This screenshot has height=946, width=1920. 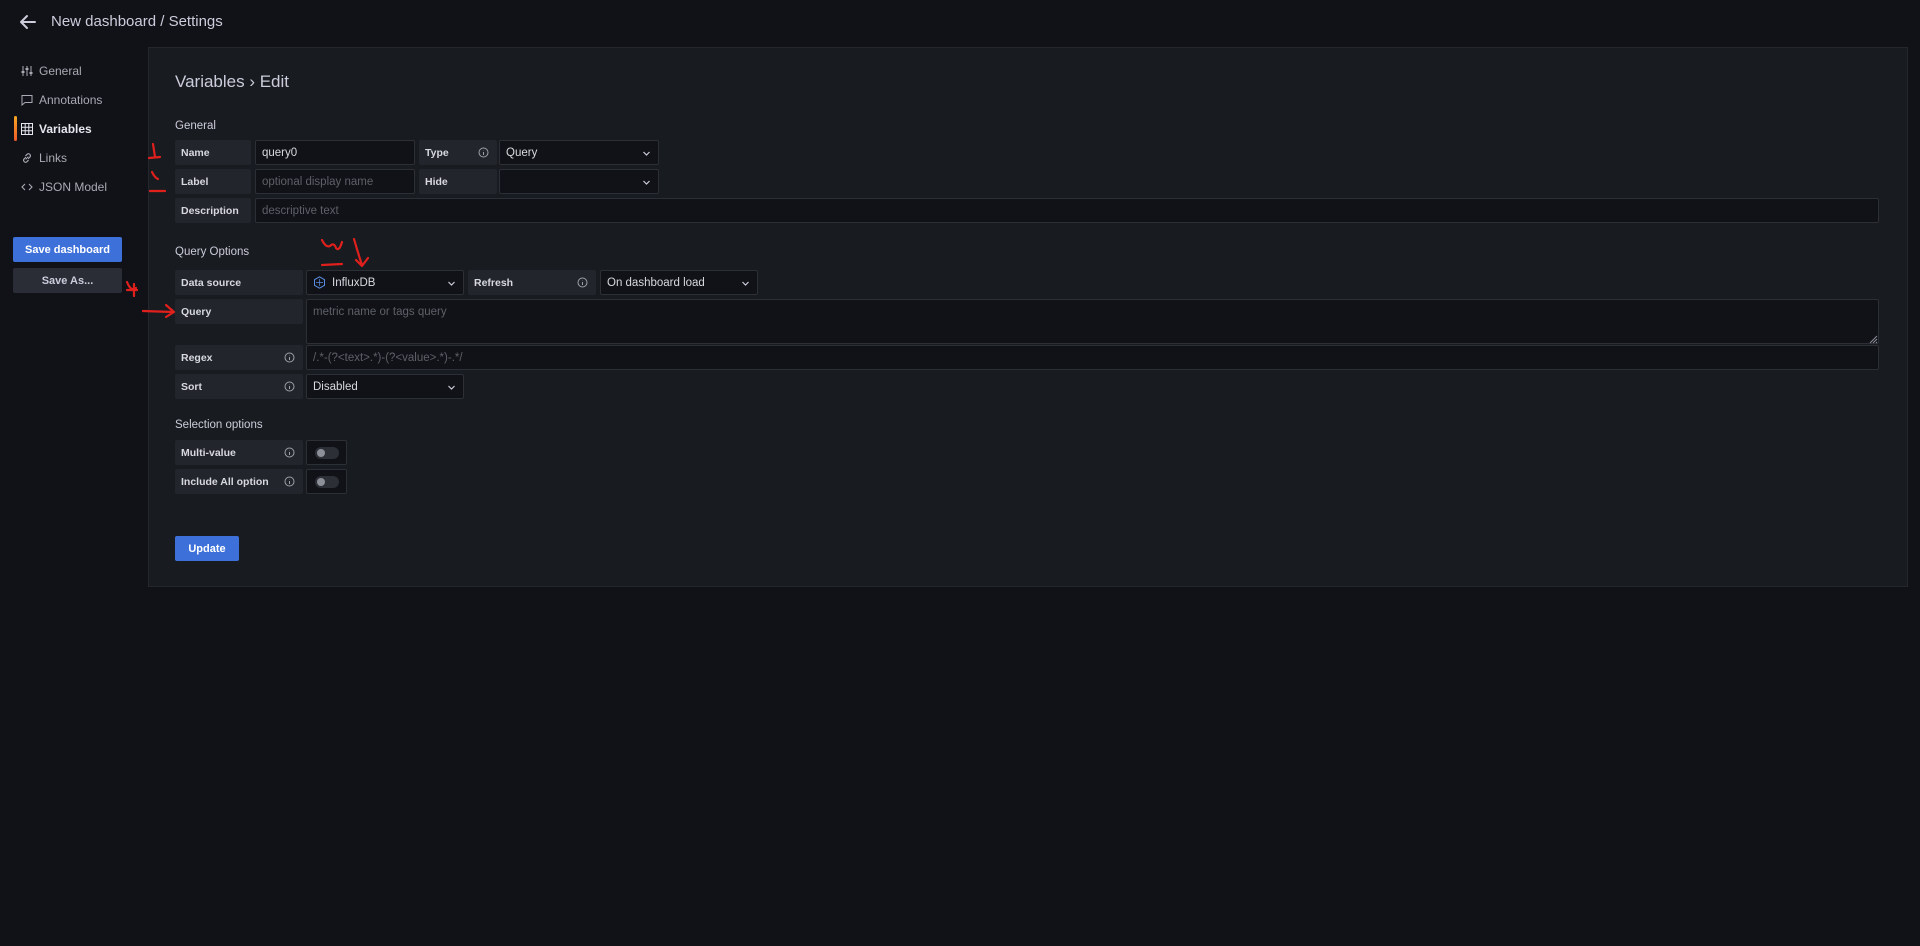 I want to click on refresh-select-value: On dashboard load, so click(x=656, y=282).